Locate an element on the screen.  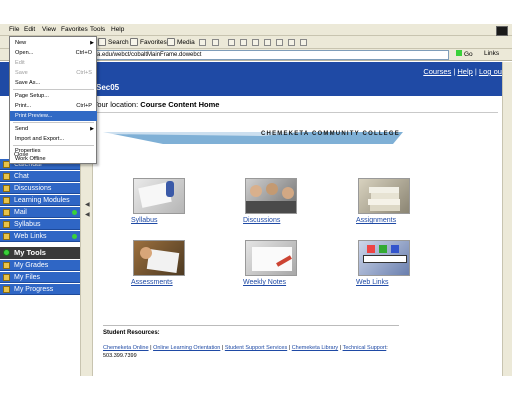
tile-syllabus: Syllabus is located at coordinates (160, 201).